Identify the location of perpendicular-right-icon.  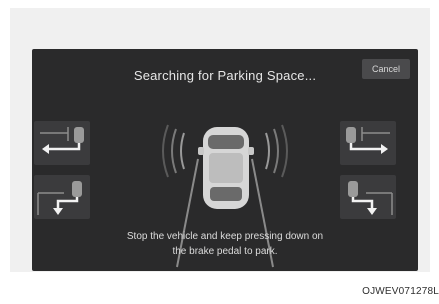
(370, 198).